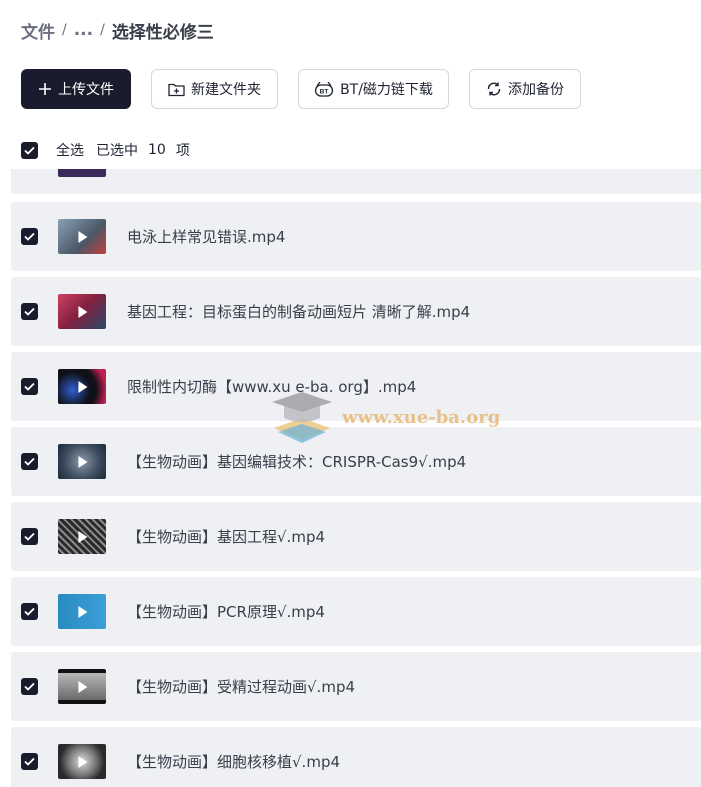 This screenshot has height=787, width=701. What do you see at coordinates (356, 757) in the screenshot?
I see `list-item: 【生物动画】细胞核移植√.mp4` at bounding box center [356, 757].